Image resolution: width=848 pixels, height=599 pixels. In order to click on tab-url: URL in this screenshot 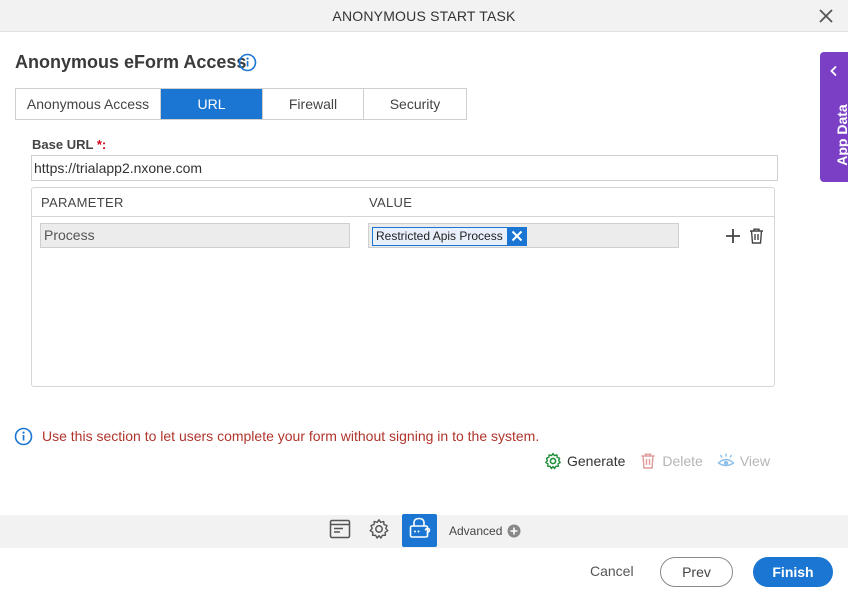, I will do `click(212, 104)`.